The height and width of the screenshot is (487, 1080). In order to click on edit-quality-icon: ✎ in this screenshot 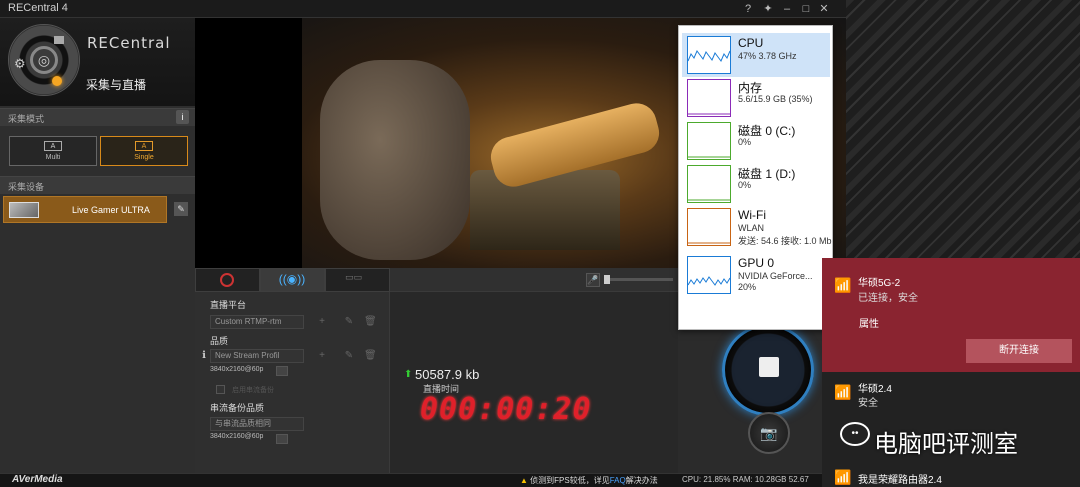, I will do `click(349, 356)`.